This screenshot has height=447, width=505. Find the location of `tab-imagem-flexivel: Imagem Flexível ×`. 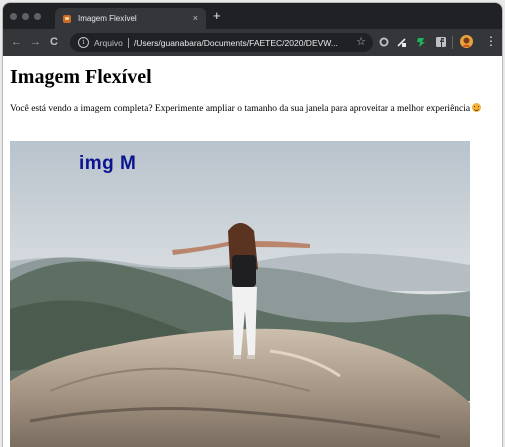

tab-imagem-flexivel: Imagem Flexível × is located at coordinates (130, 18).